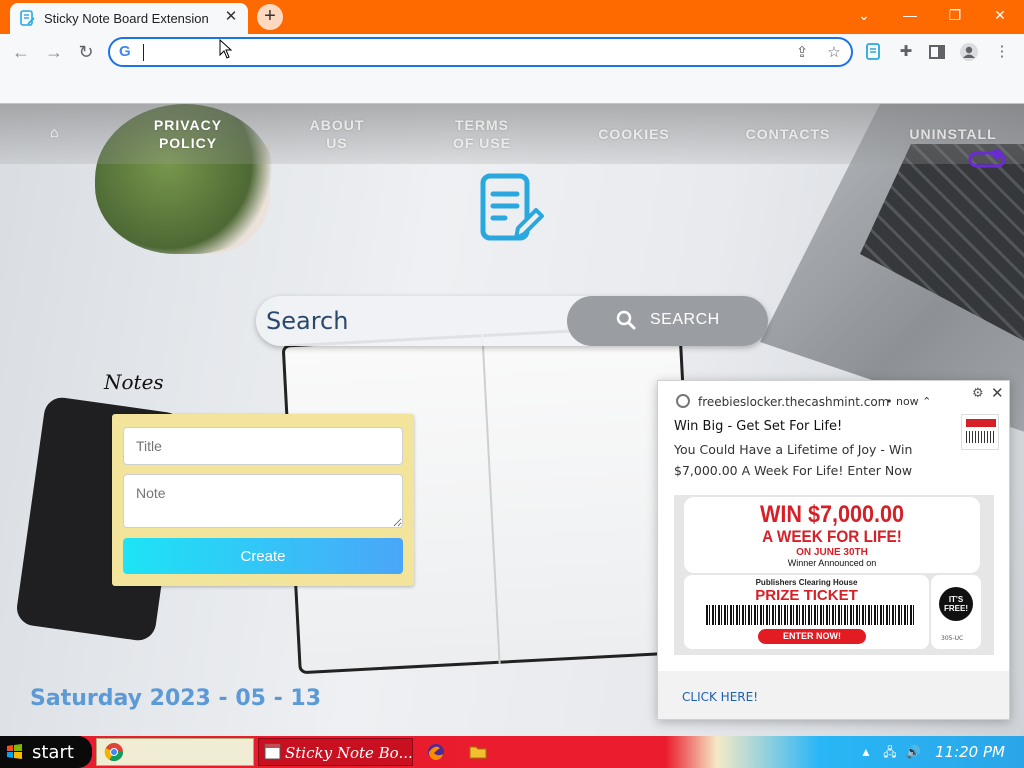  I want to click on search-input, so click(411, 321).